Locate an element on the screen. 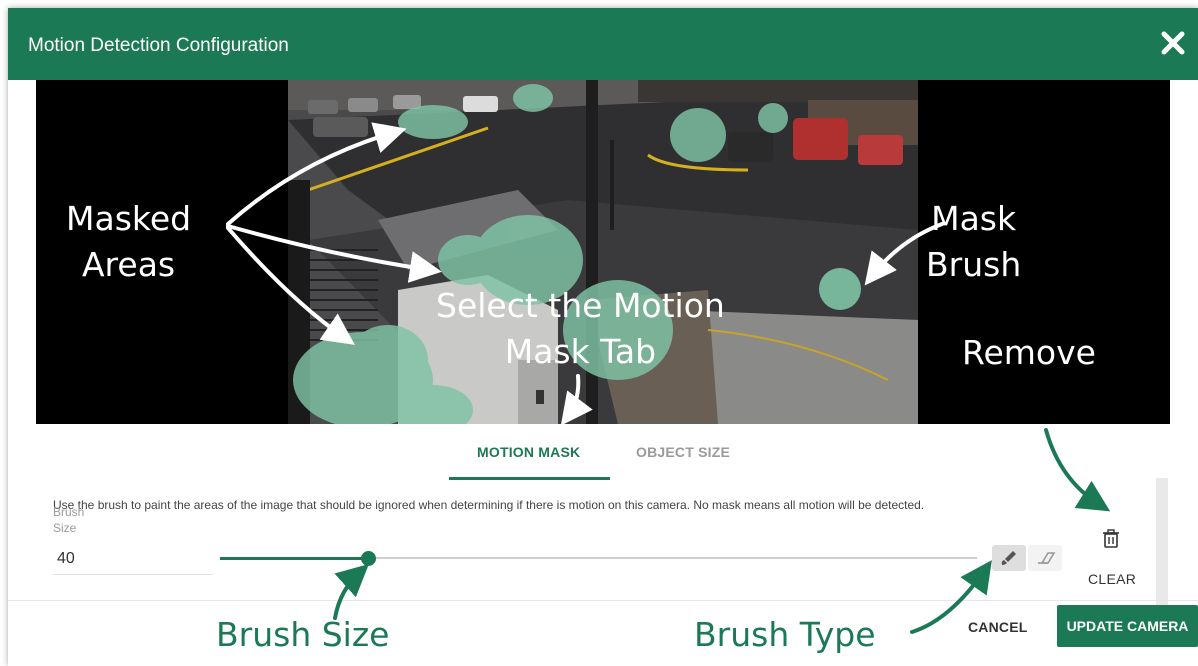 The image size is (1198, 666). clear-button: CLEAR is located at coordinates (1112, 579).